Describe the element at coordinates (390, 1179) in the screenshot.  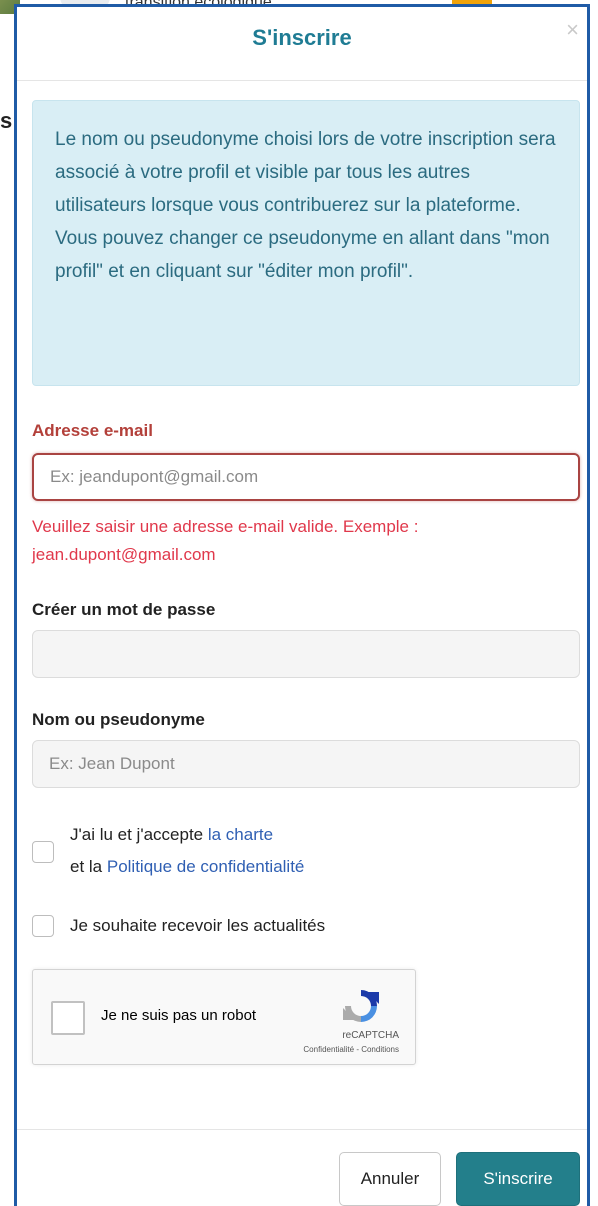
I see `cancel-button: Annuler` at that location.